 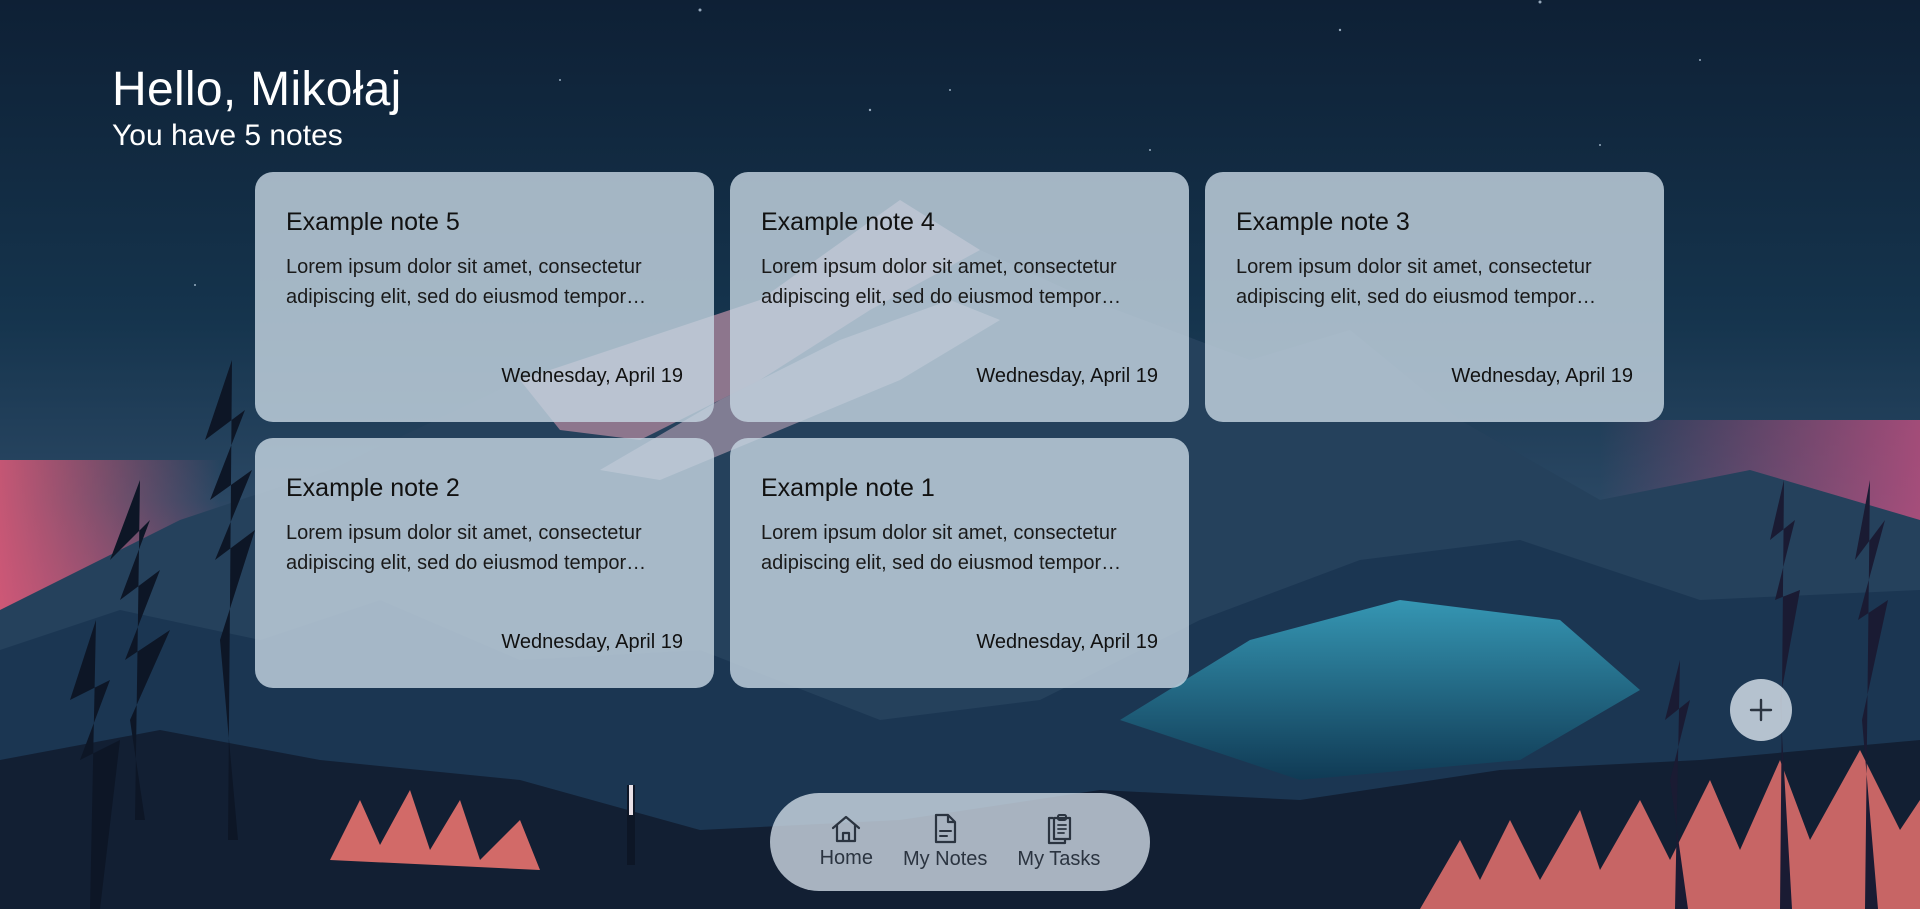 I want to click on nav-item-my-notes: My Notes, so click(x=945, y=842).